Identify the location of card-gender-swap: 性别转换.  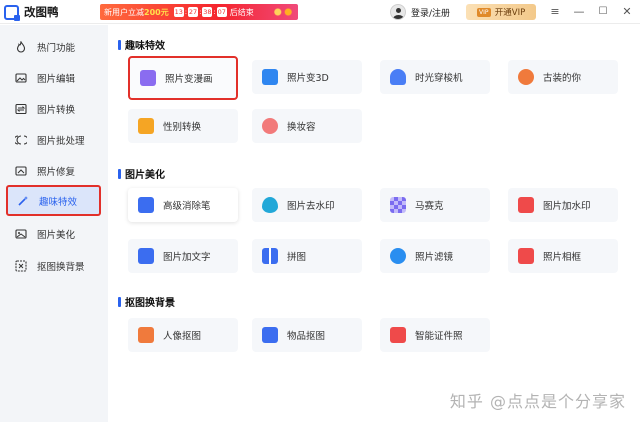
(183, 126).